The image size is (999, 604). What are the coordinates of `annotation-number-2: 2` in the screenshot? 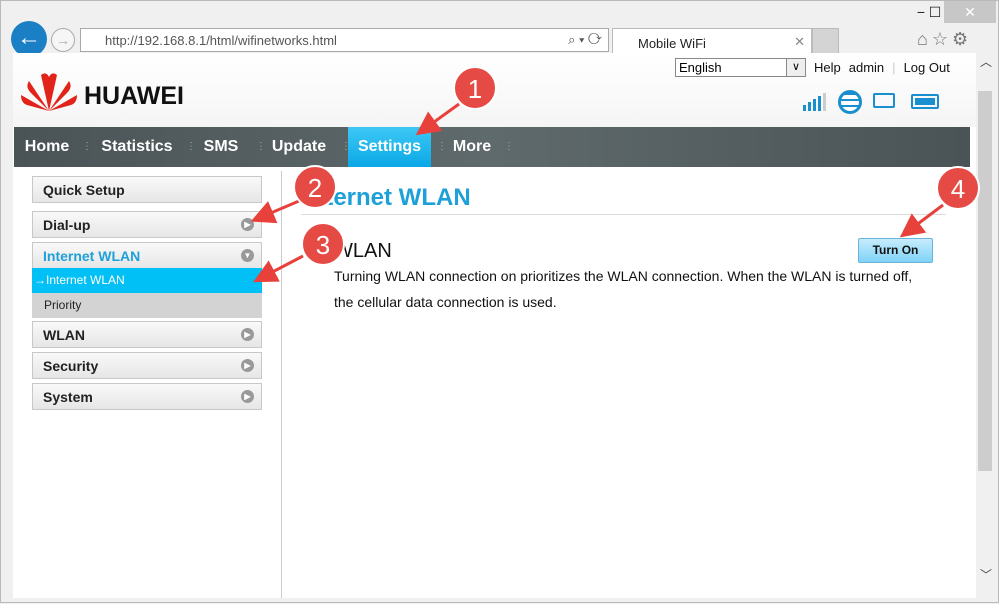 It's located at (315, 188).